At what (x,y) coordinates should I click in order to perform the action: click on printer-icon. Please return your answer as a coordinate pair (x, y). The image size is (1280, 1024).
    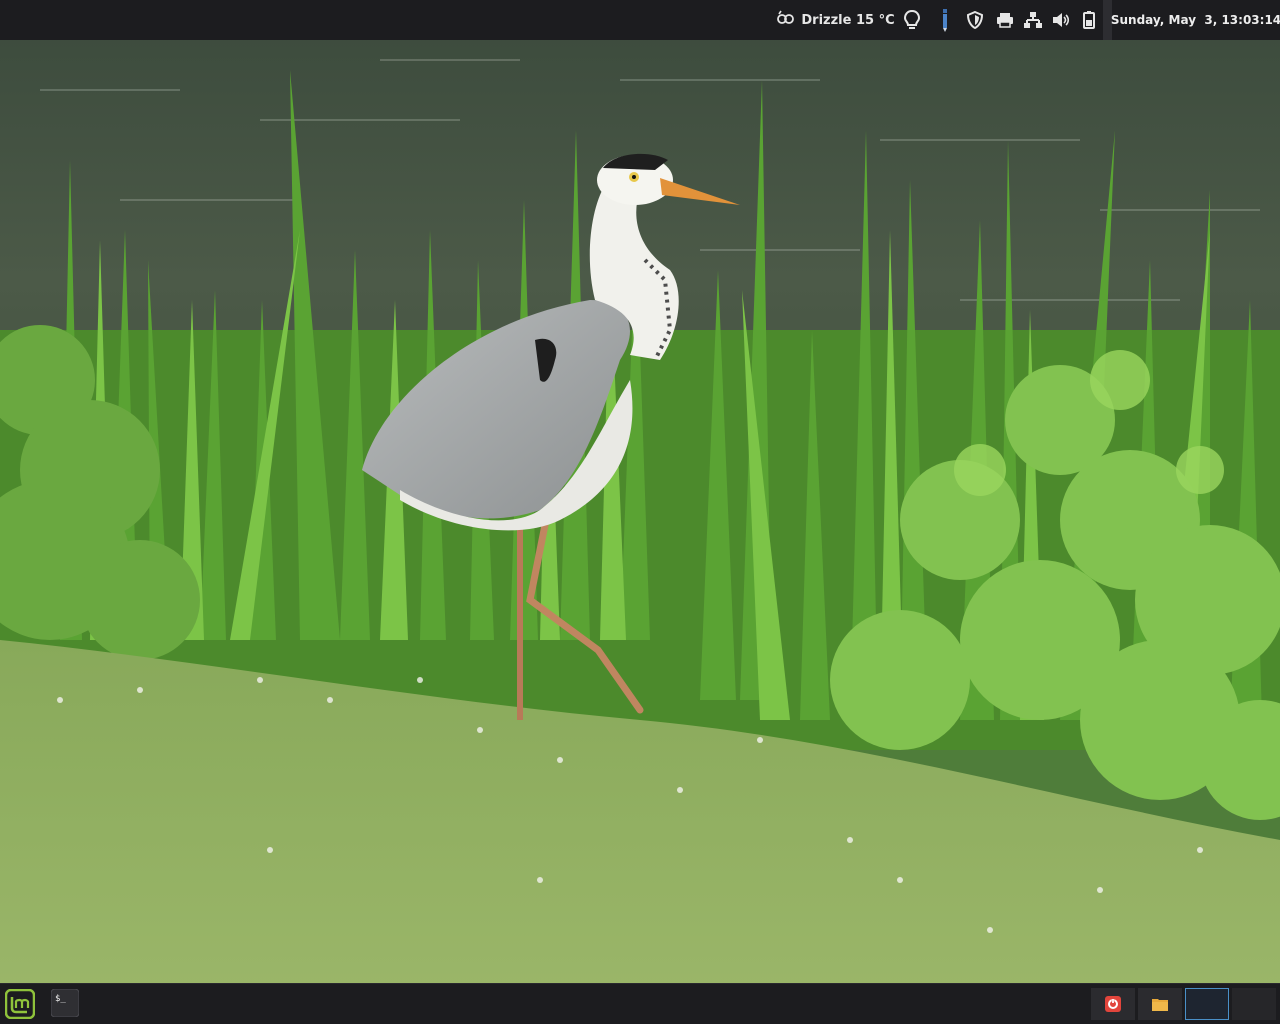
    Looking at the image, I should click on (1005, 20).